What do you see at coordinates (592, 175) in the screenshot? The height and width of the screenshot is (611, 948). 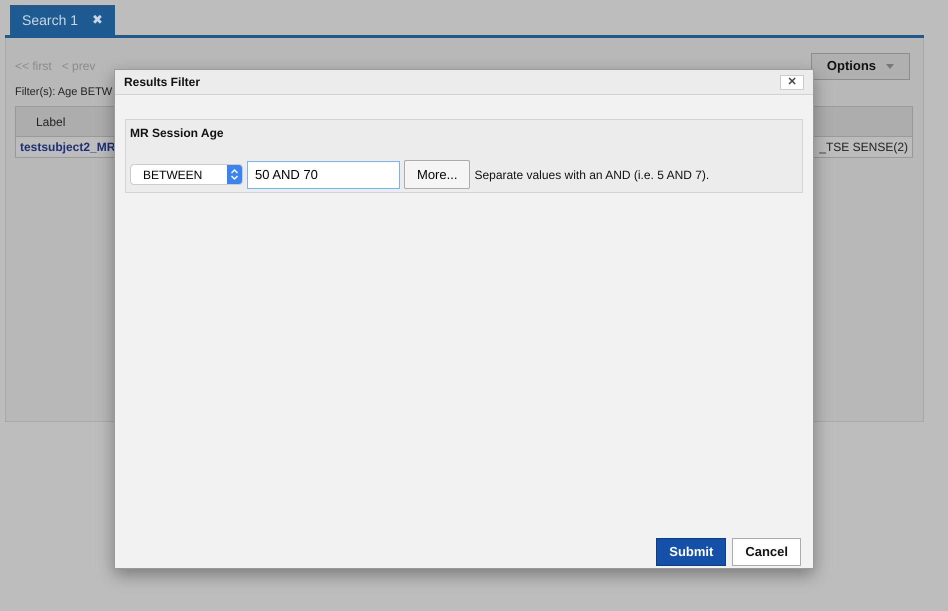 I see `hint-text: Separate values with an AND (i.e. 5 AND 7).` at bounding box center [592, 175].